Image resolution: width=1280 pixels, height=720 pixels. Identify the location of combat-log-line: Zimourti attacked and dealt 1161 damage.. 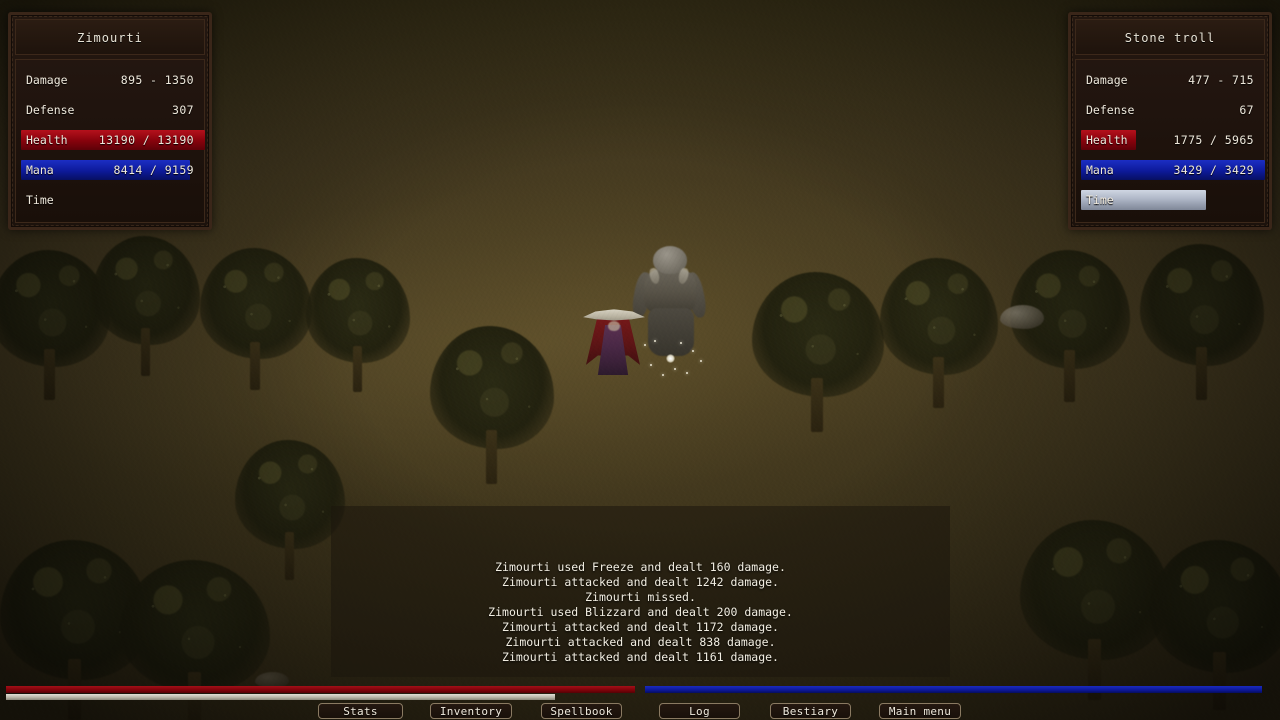
(640, 657).